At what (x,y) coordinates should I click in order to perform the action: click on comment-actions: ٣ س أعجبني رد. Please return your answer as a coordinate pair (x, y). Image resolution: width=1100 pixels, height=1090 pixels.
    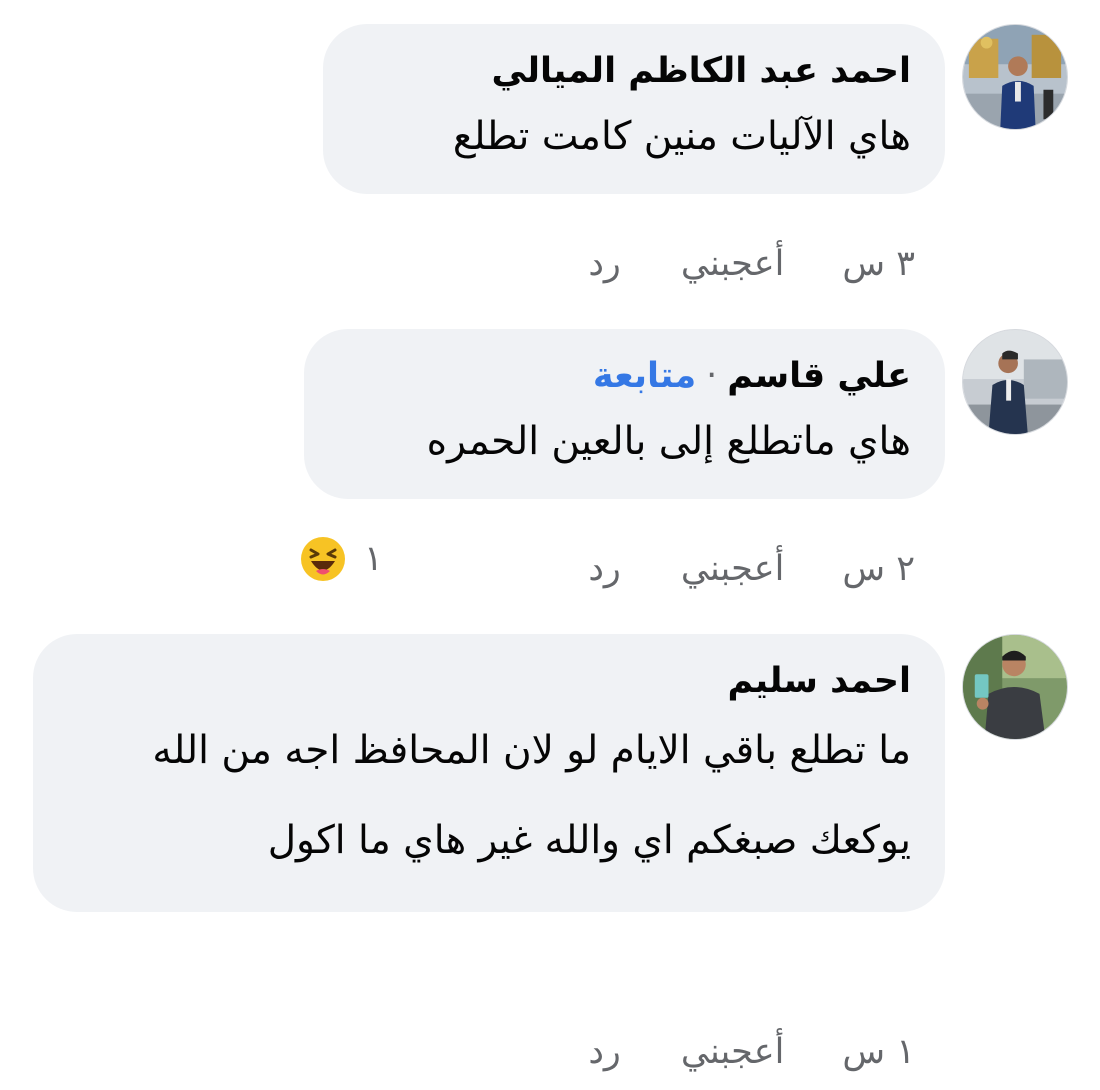
    Looking at the image, I should click on (751, 264).